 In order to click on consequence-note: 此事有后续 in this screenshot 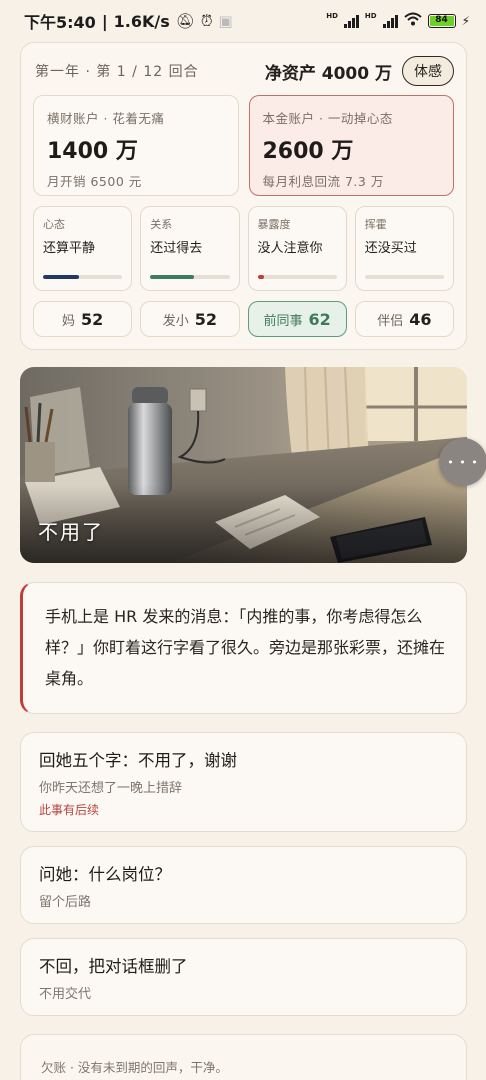, I will do `click(69, 810)`.